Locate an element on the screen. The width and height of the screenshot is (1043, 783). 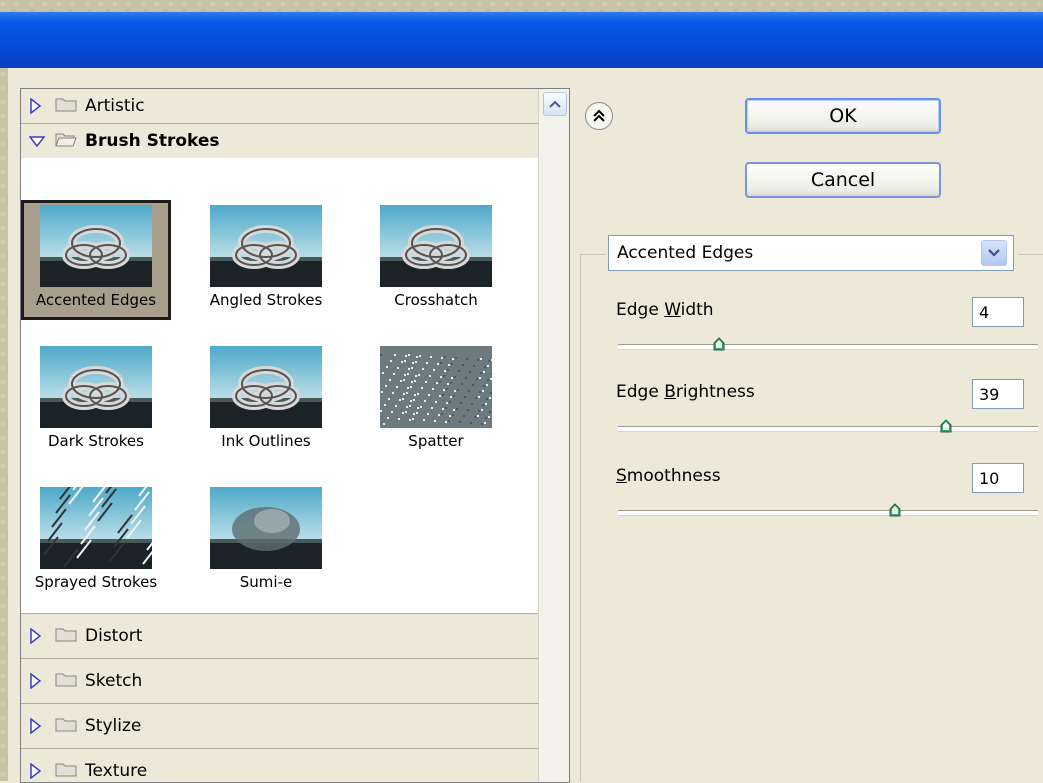
filter-select: Accented Edges is located at coordinates (811, 253).